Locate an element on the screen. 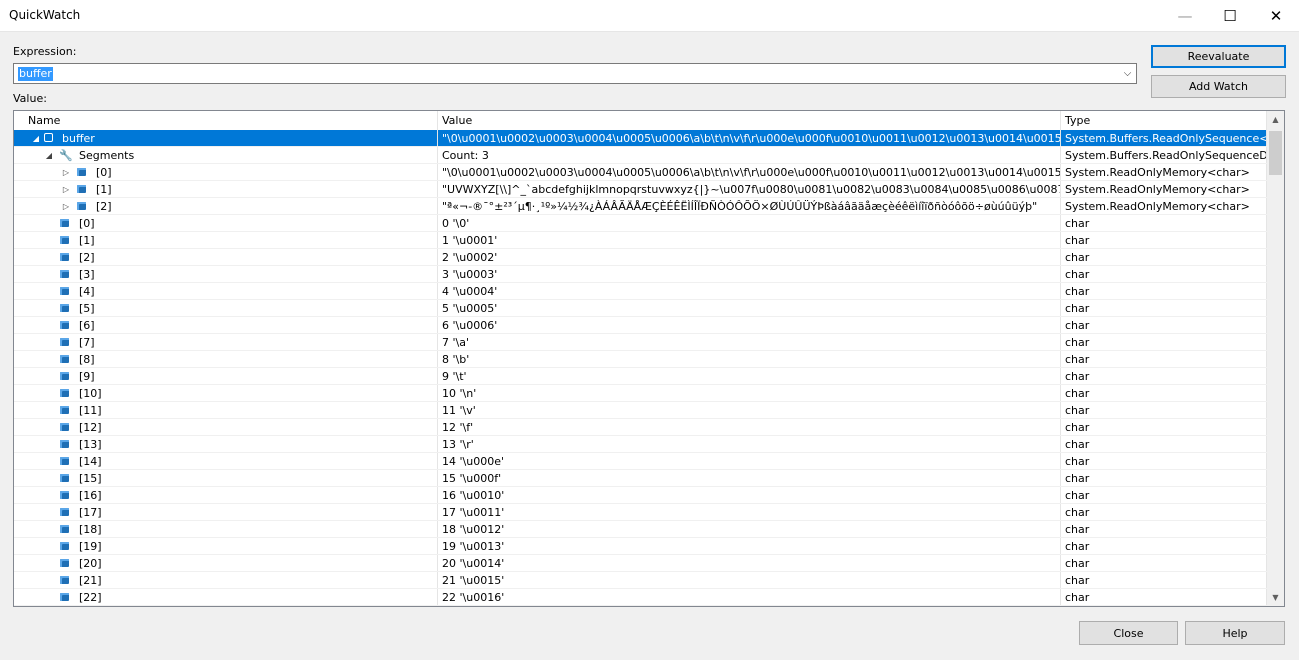  row-name: [22] is located at coordinates (90, 597).